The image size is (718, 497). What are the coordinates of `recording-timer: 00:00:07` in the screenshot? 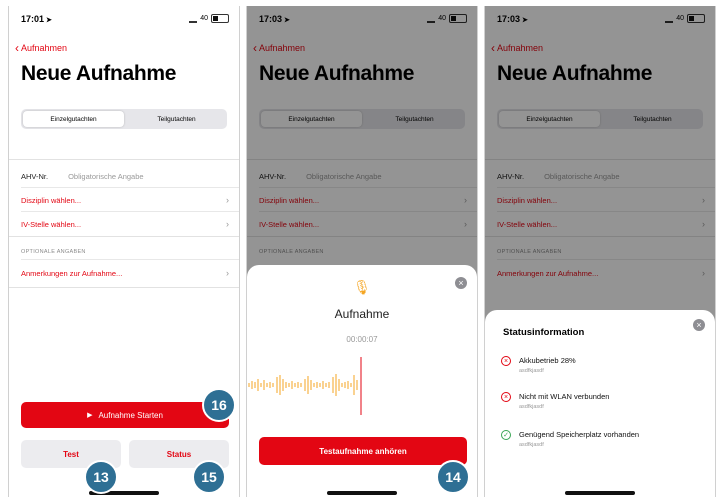 It's located at (362, 339).